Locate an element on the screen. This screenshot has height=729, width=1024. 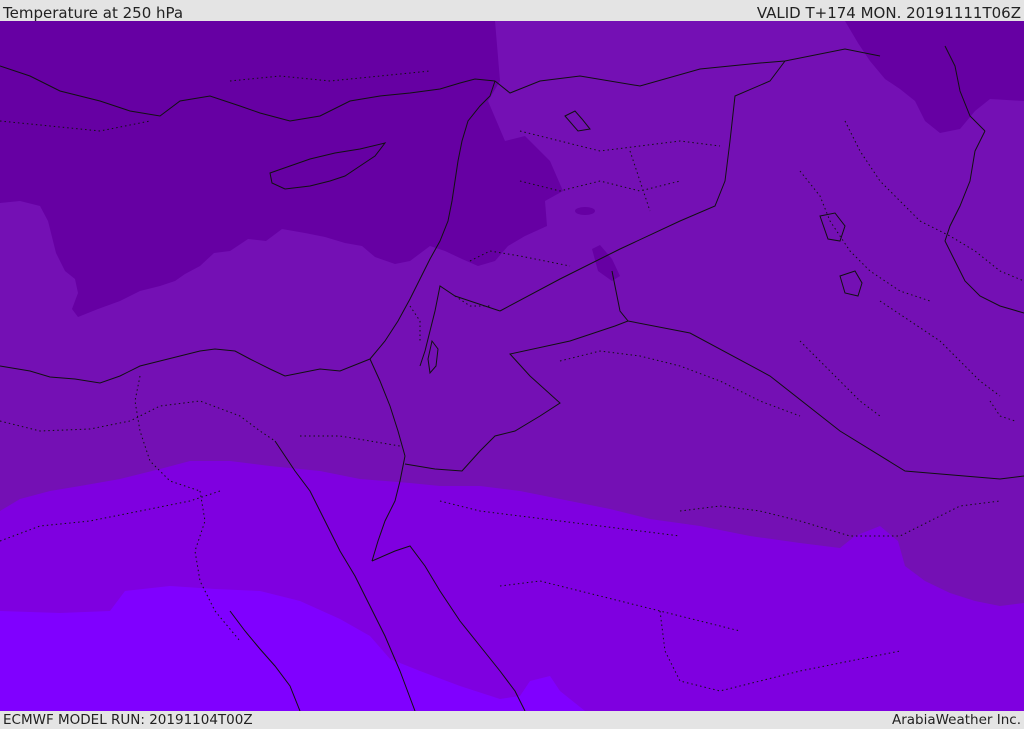
model-run-label: ECMWF MODEL RUN: 20191104T00Z is located at coordinates (128, 720).